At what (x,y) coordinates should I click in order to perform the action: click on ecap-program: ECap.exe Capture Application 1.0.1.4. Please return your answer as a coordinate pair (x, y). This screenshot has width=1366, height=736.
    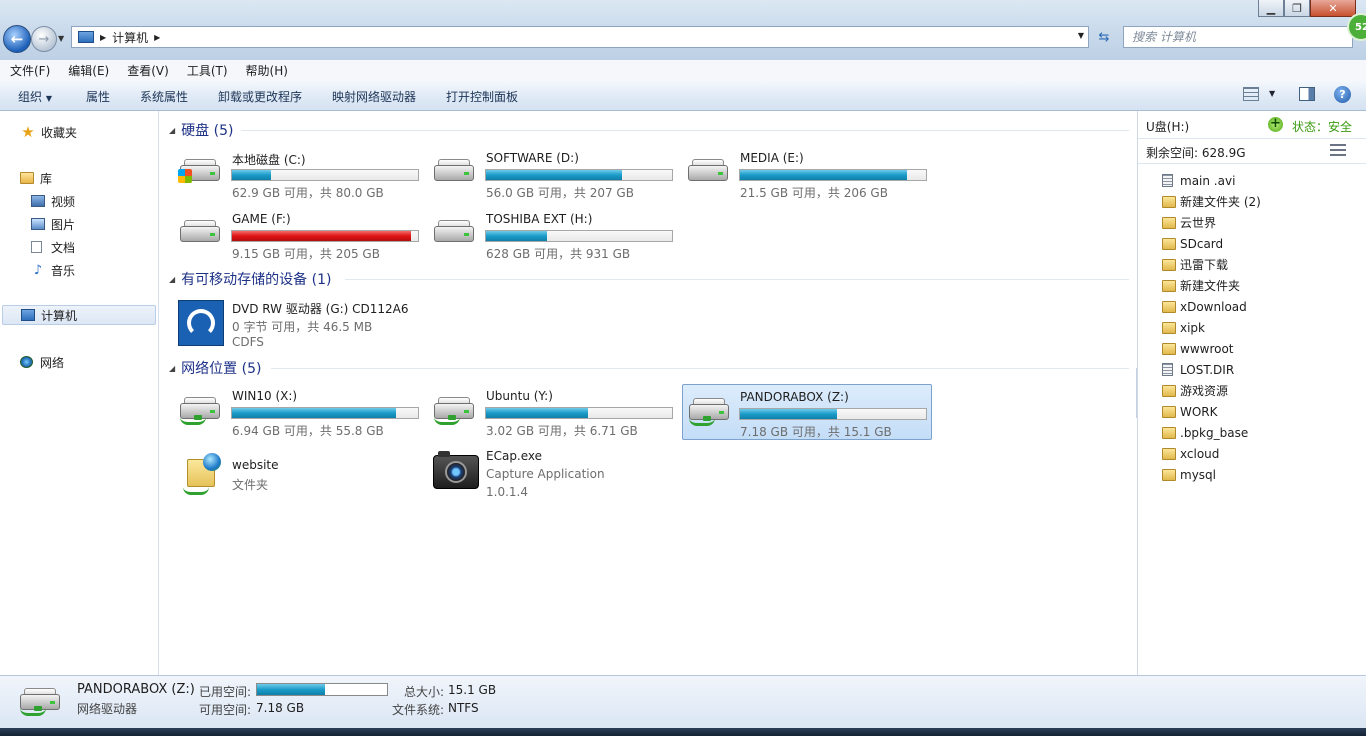
    Looking at the image, I should click on (548, 477).